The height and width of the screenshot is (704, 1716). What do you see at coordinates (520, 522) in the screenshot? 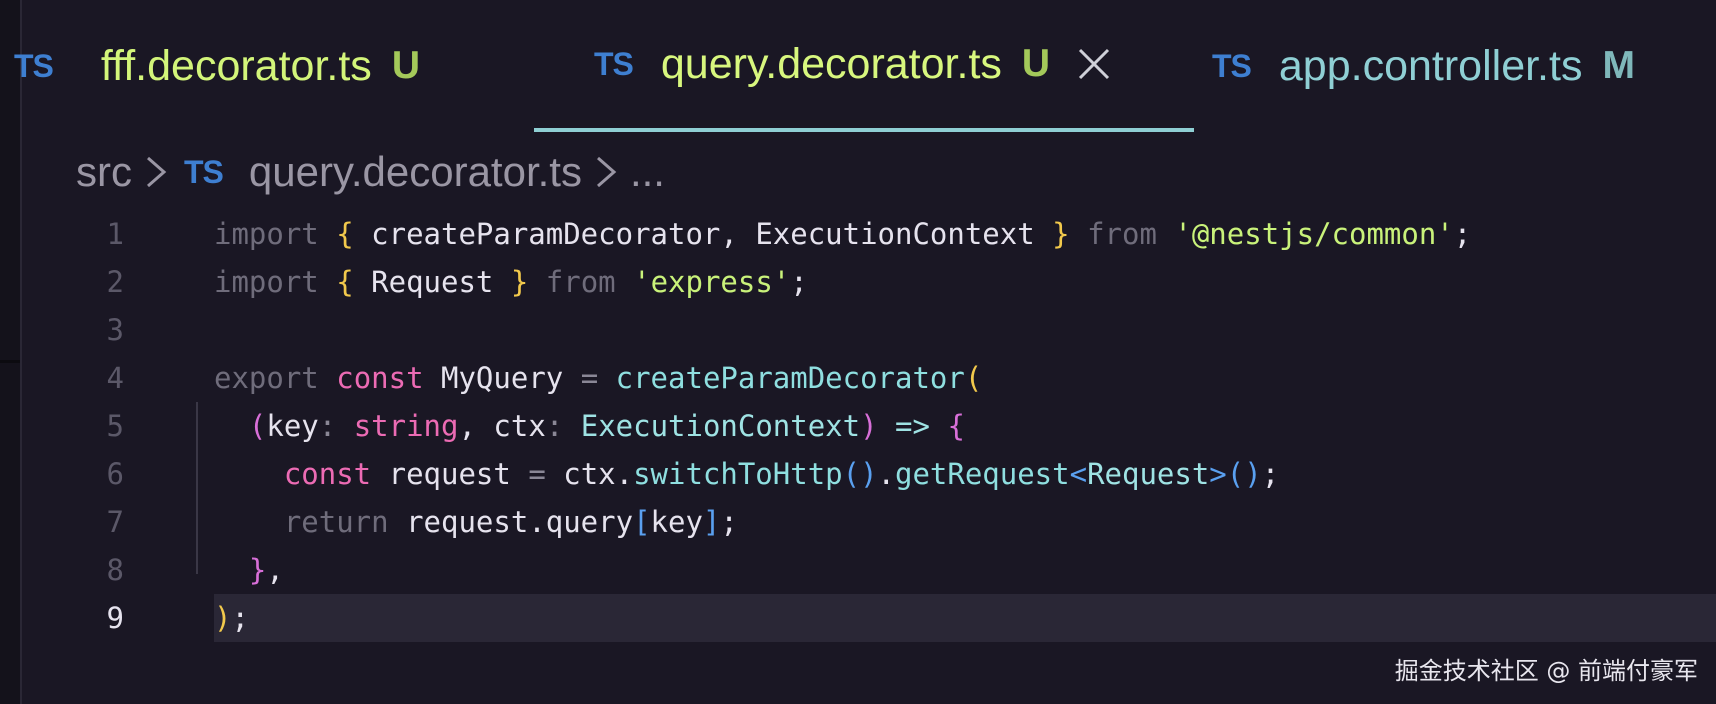
I see `code-token: request.query` at bounding box center [520, 522].